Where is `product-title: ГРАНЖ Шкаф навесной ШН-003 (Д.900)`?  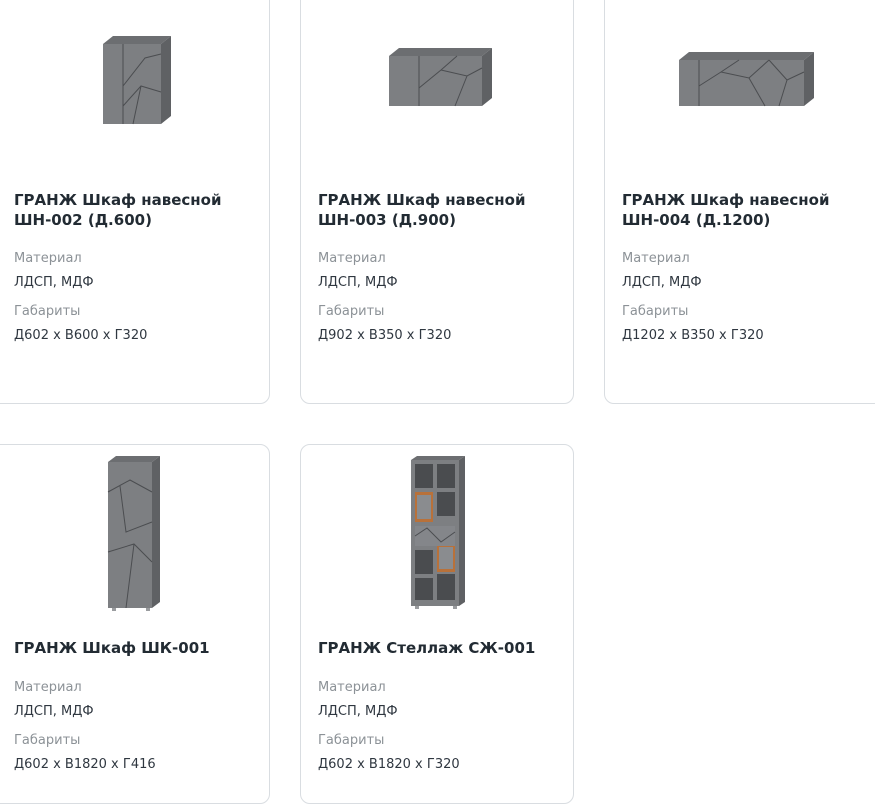 product-title: ГРАНЖ Шкаф навесной ШН-003 (Д.900) is located at coordinates (439, 210).